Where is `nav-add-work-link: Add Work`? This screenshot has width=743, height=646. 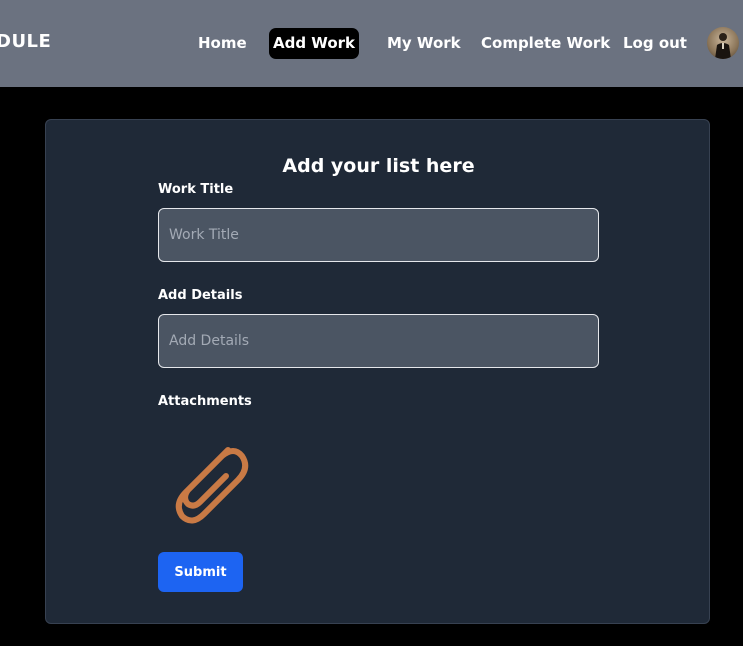 nav-add-work-link: Add Work is located at coordinates (314, 43).